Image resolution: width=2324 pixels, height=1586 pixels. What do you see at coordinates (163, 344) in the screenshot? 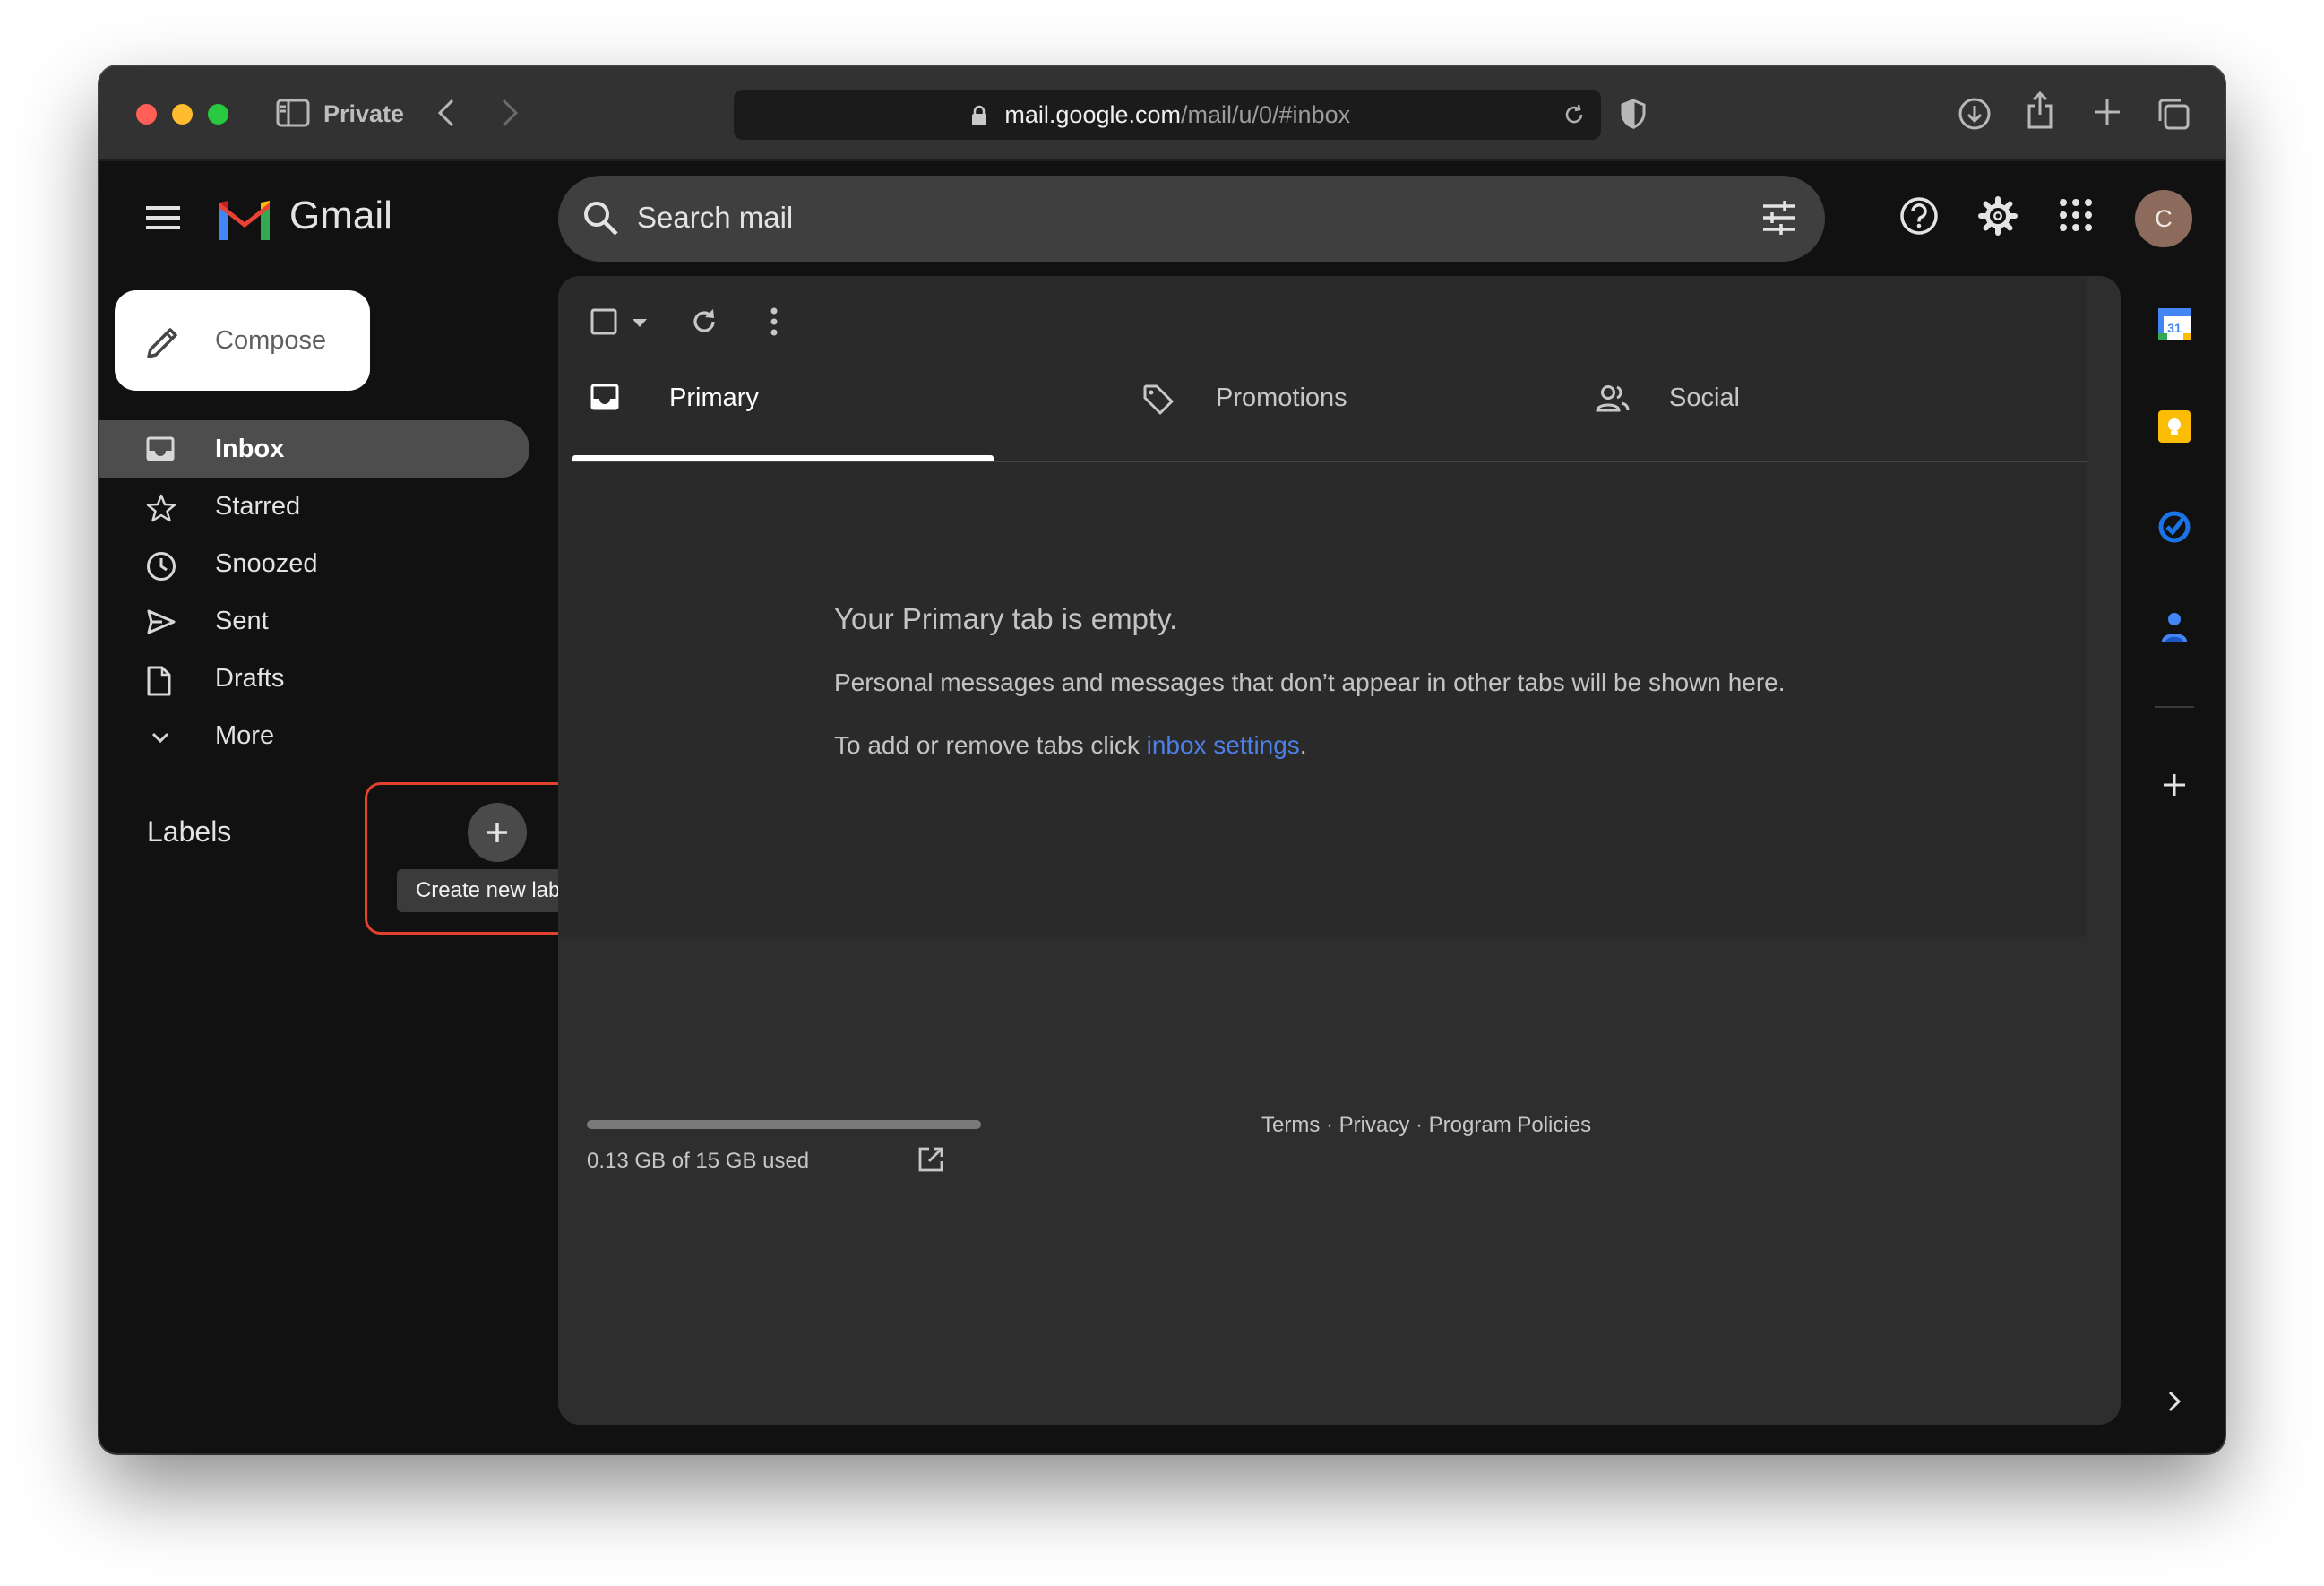
I see `pencil-icon` at bounding box center [163, 344].